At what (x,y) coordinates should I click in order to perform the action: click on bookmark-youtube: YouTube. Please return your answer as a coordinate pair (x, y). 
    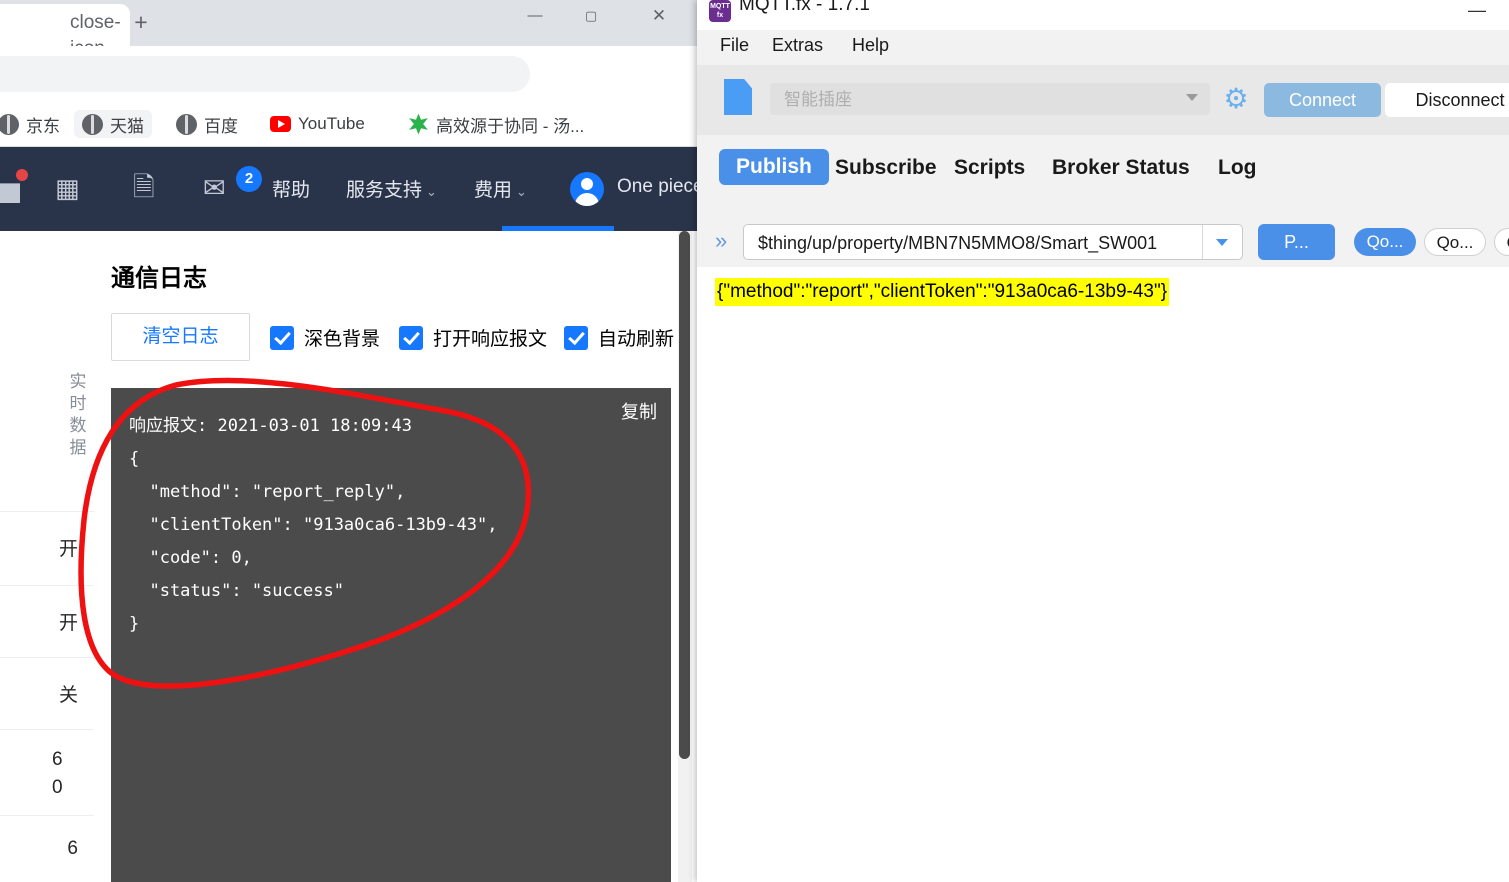
    Looking at the image, I should click on (317, 124).